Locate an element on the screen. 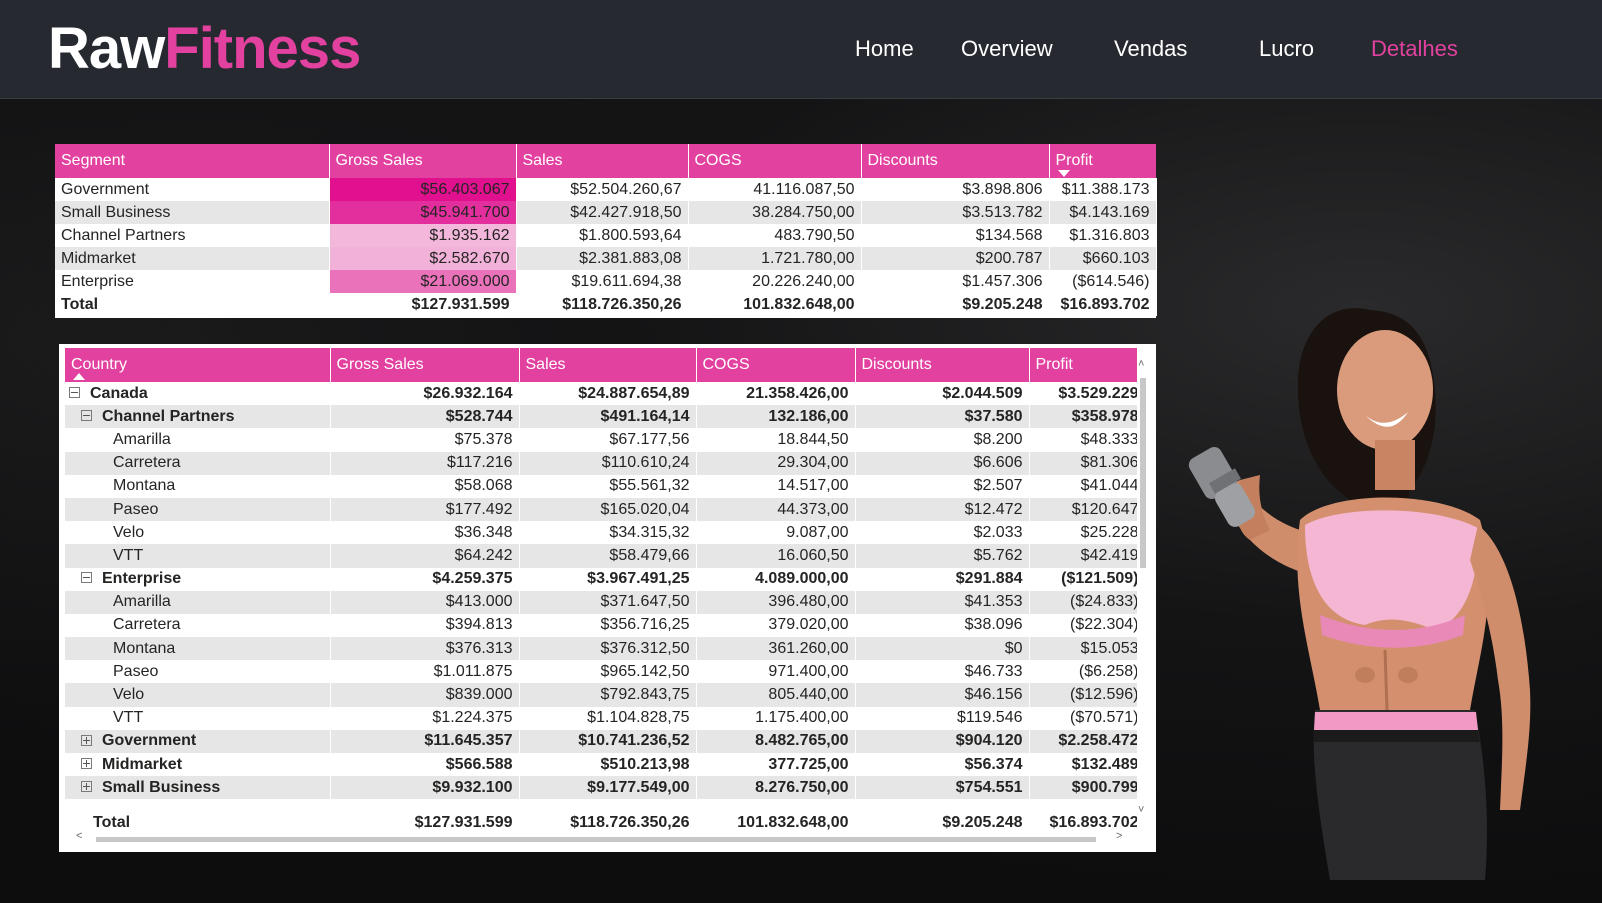  chevron-up-icon: ˄ is located at coordinates (1141, 364).